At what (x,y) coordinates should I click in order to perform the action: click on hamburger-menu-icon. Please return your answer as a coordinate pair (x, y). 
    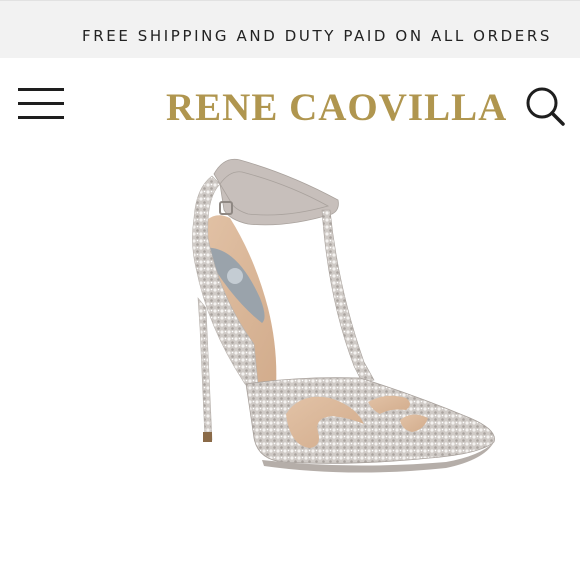
    Looking at the image, I should click on (41, 104).